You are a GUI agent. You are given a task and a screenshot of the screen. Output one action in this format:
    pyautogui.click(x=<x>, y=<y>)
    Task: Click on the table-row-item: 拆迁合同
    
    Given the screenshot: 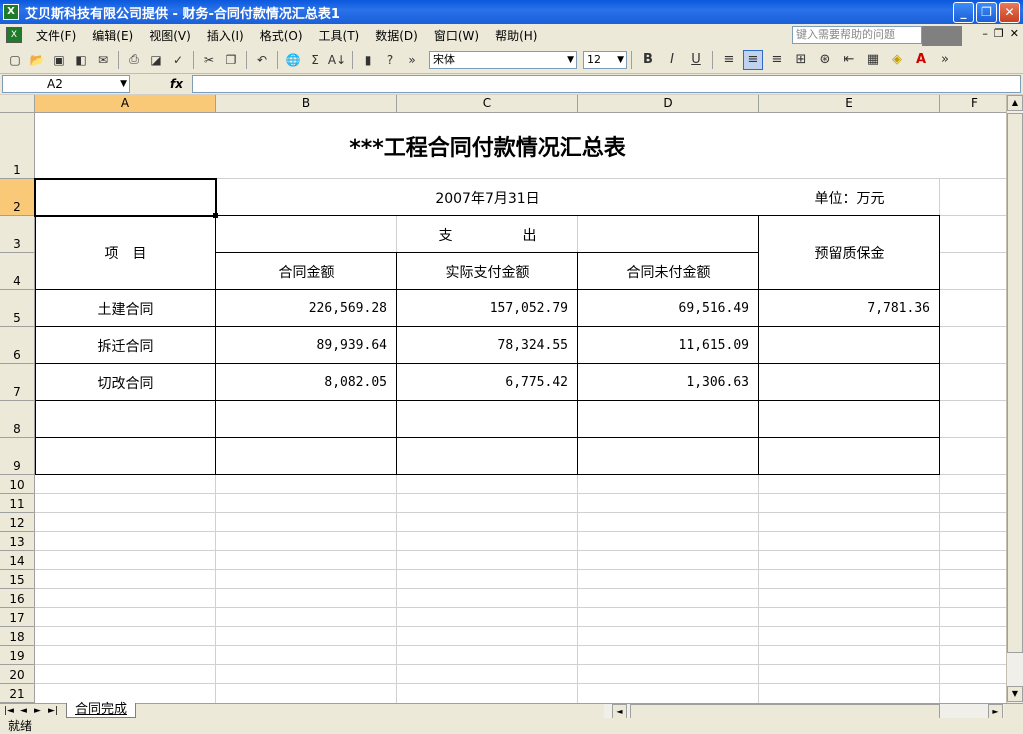 What is the action you would take?
    pyautogui.click(x=125, y=345)
    